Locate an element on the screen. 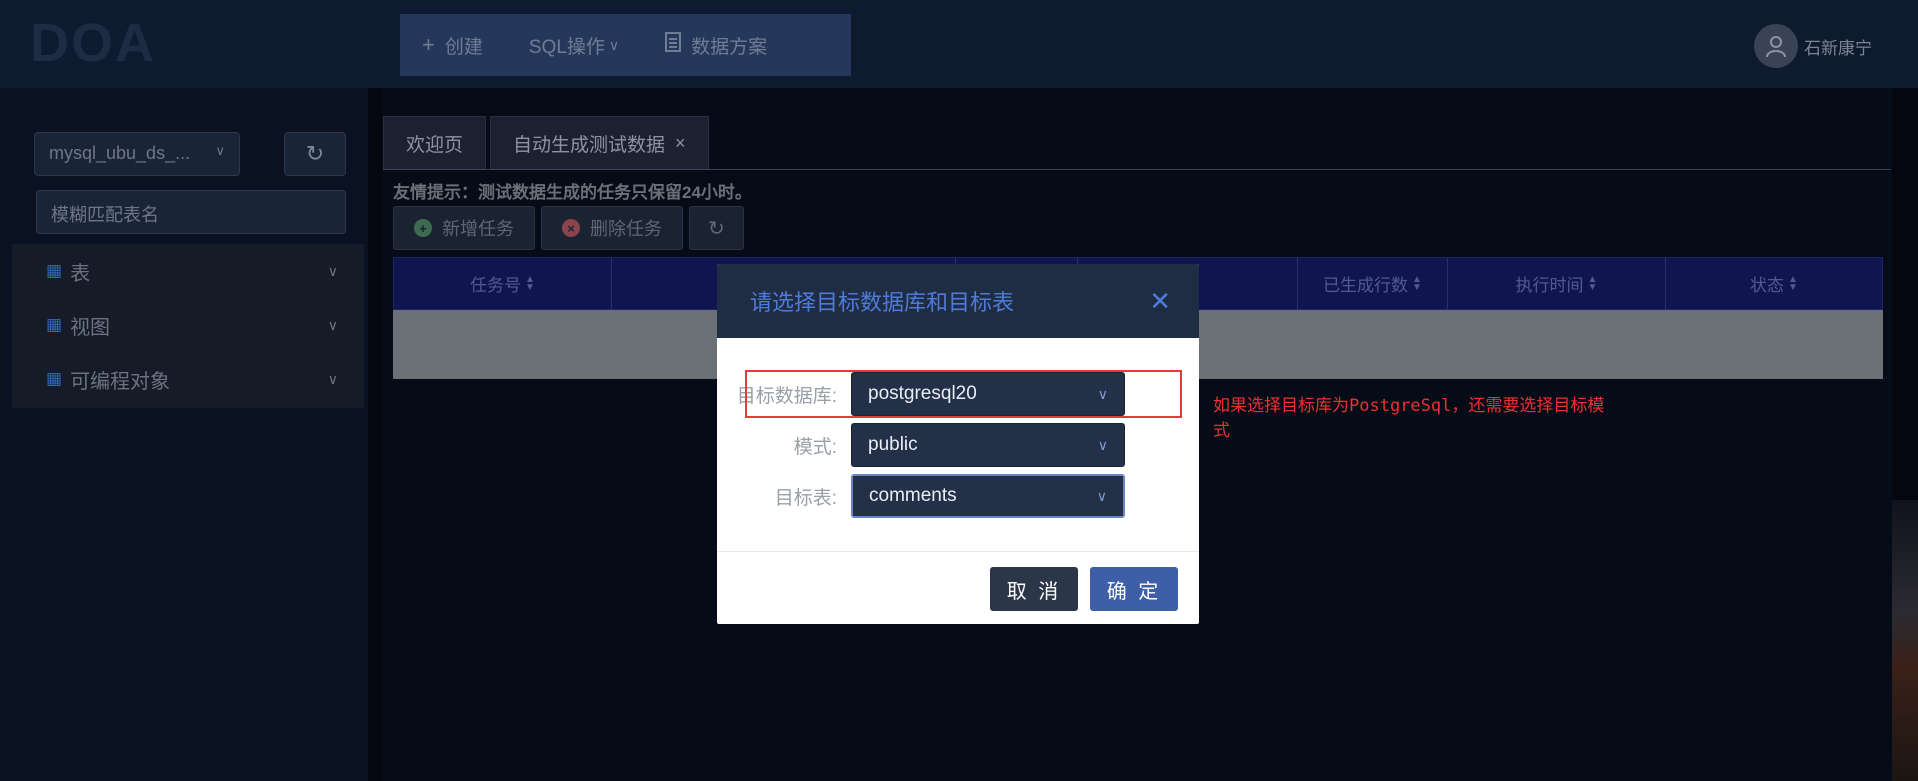  user-menu: 石新康宁 is located at coordinates (1813, 46).